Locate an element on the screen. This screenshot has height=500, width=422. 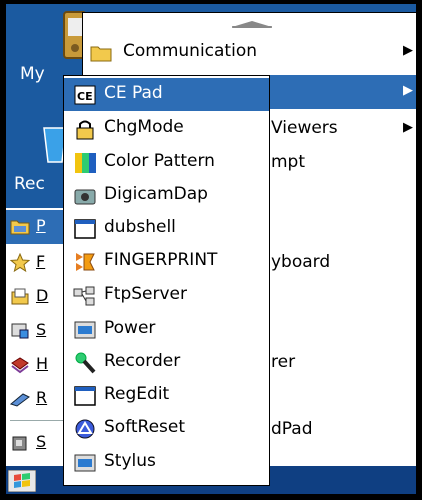
menu-item-label: SoftReset is located at coordinates (145, 427).